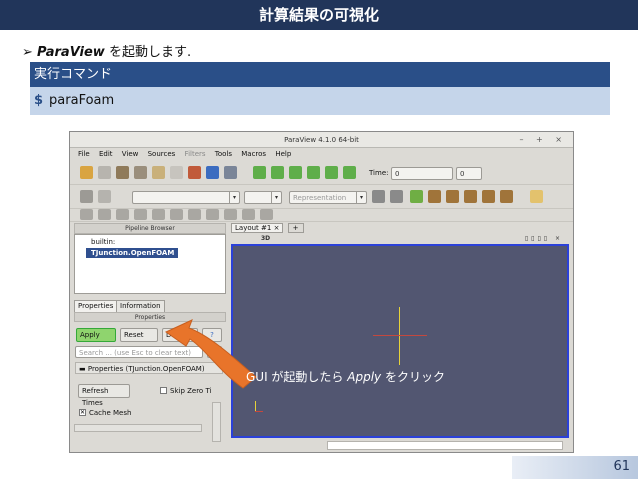 Image resolution: width=638 pixels, height=479 pixels. I want to click on slice-icon, so click(140, 214).